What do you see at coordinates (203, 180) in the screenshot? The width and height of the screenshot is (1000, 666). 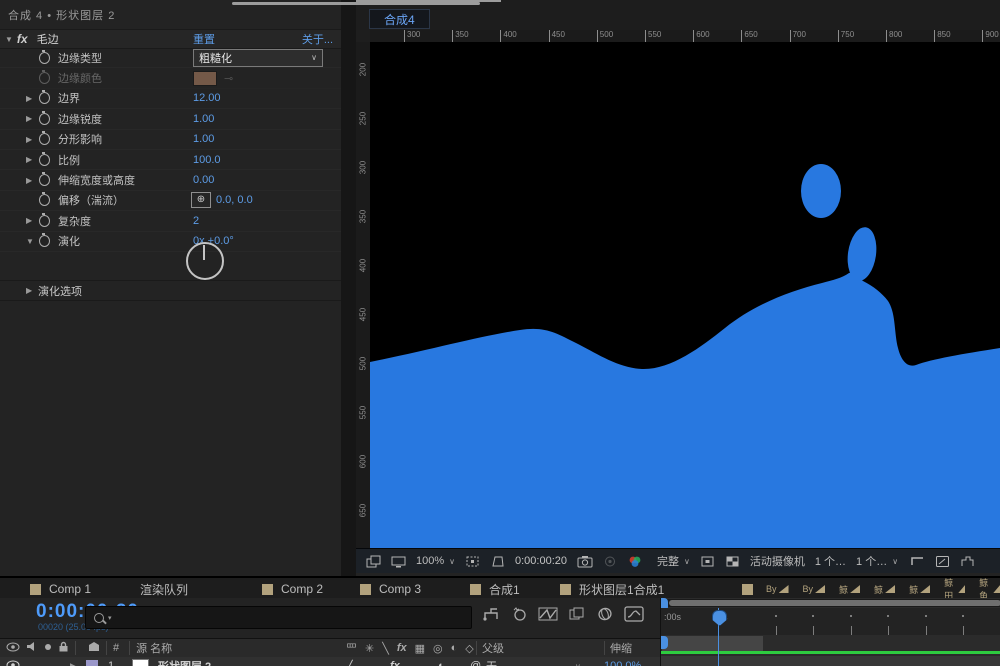 I see `property-value: 0.00` at bounding box center [203, 180].